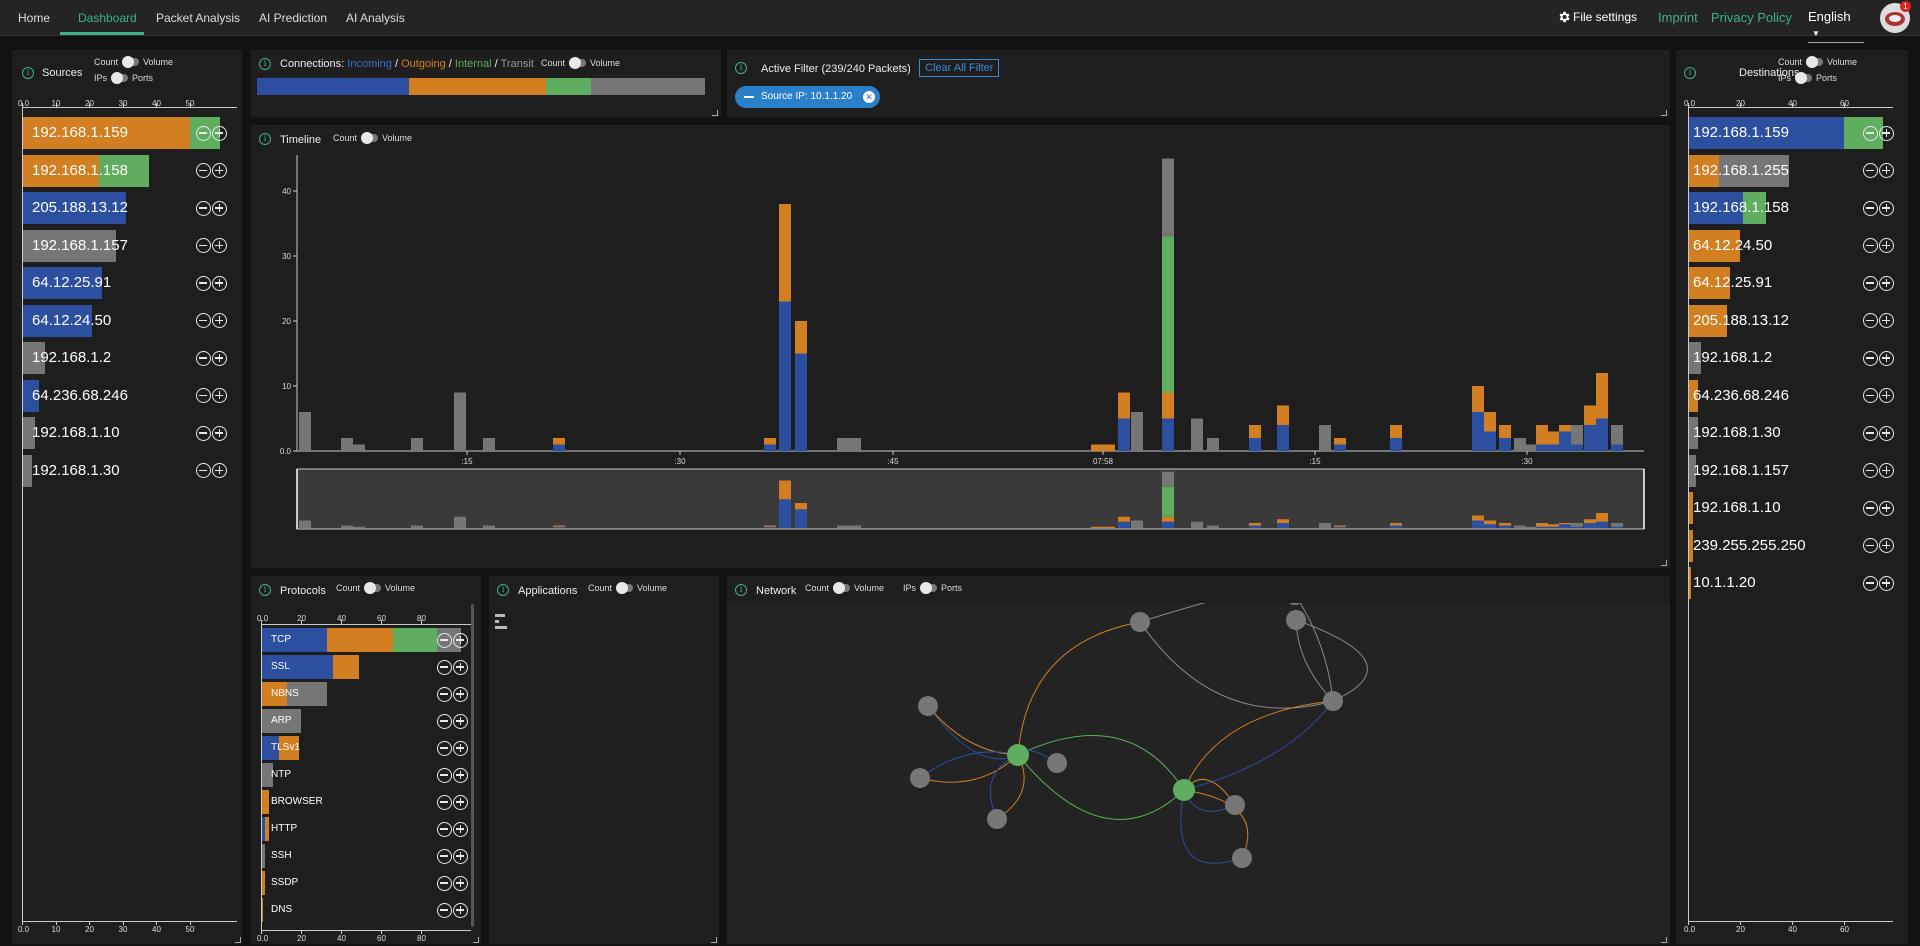 Image resolution: width=1920 pixels, height=946 pixels. I want to click on protocol-row: NBNS, so click(366, 694).